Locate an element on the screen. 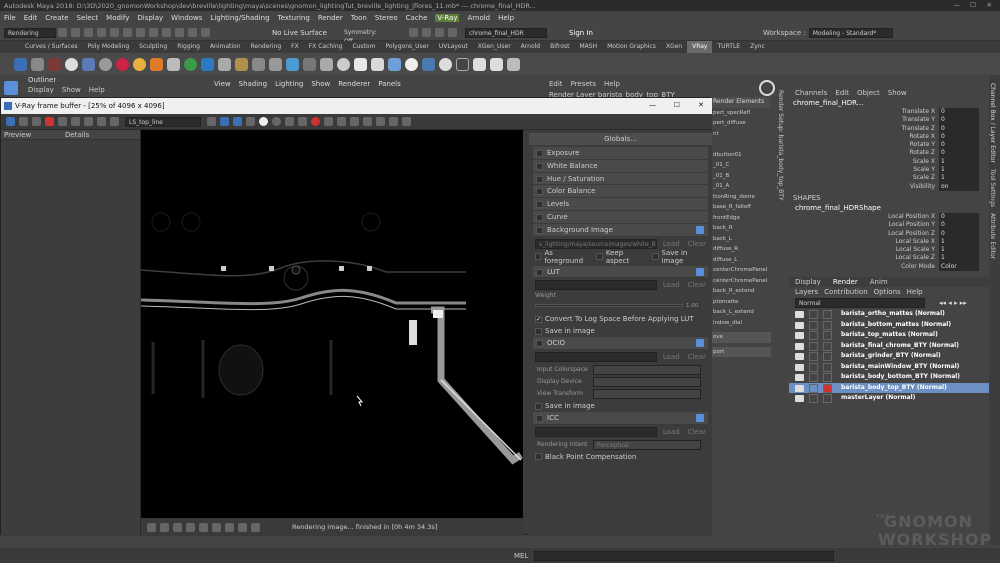 Image resolution: width=1000 pixels, height=563 pixels. remove-button: ove is located at coordinates (741, 337).